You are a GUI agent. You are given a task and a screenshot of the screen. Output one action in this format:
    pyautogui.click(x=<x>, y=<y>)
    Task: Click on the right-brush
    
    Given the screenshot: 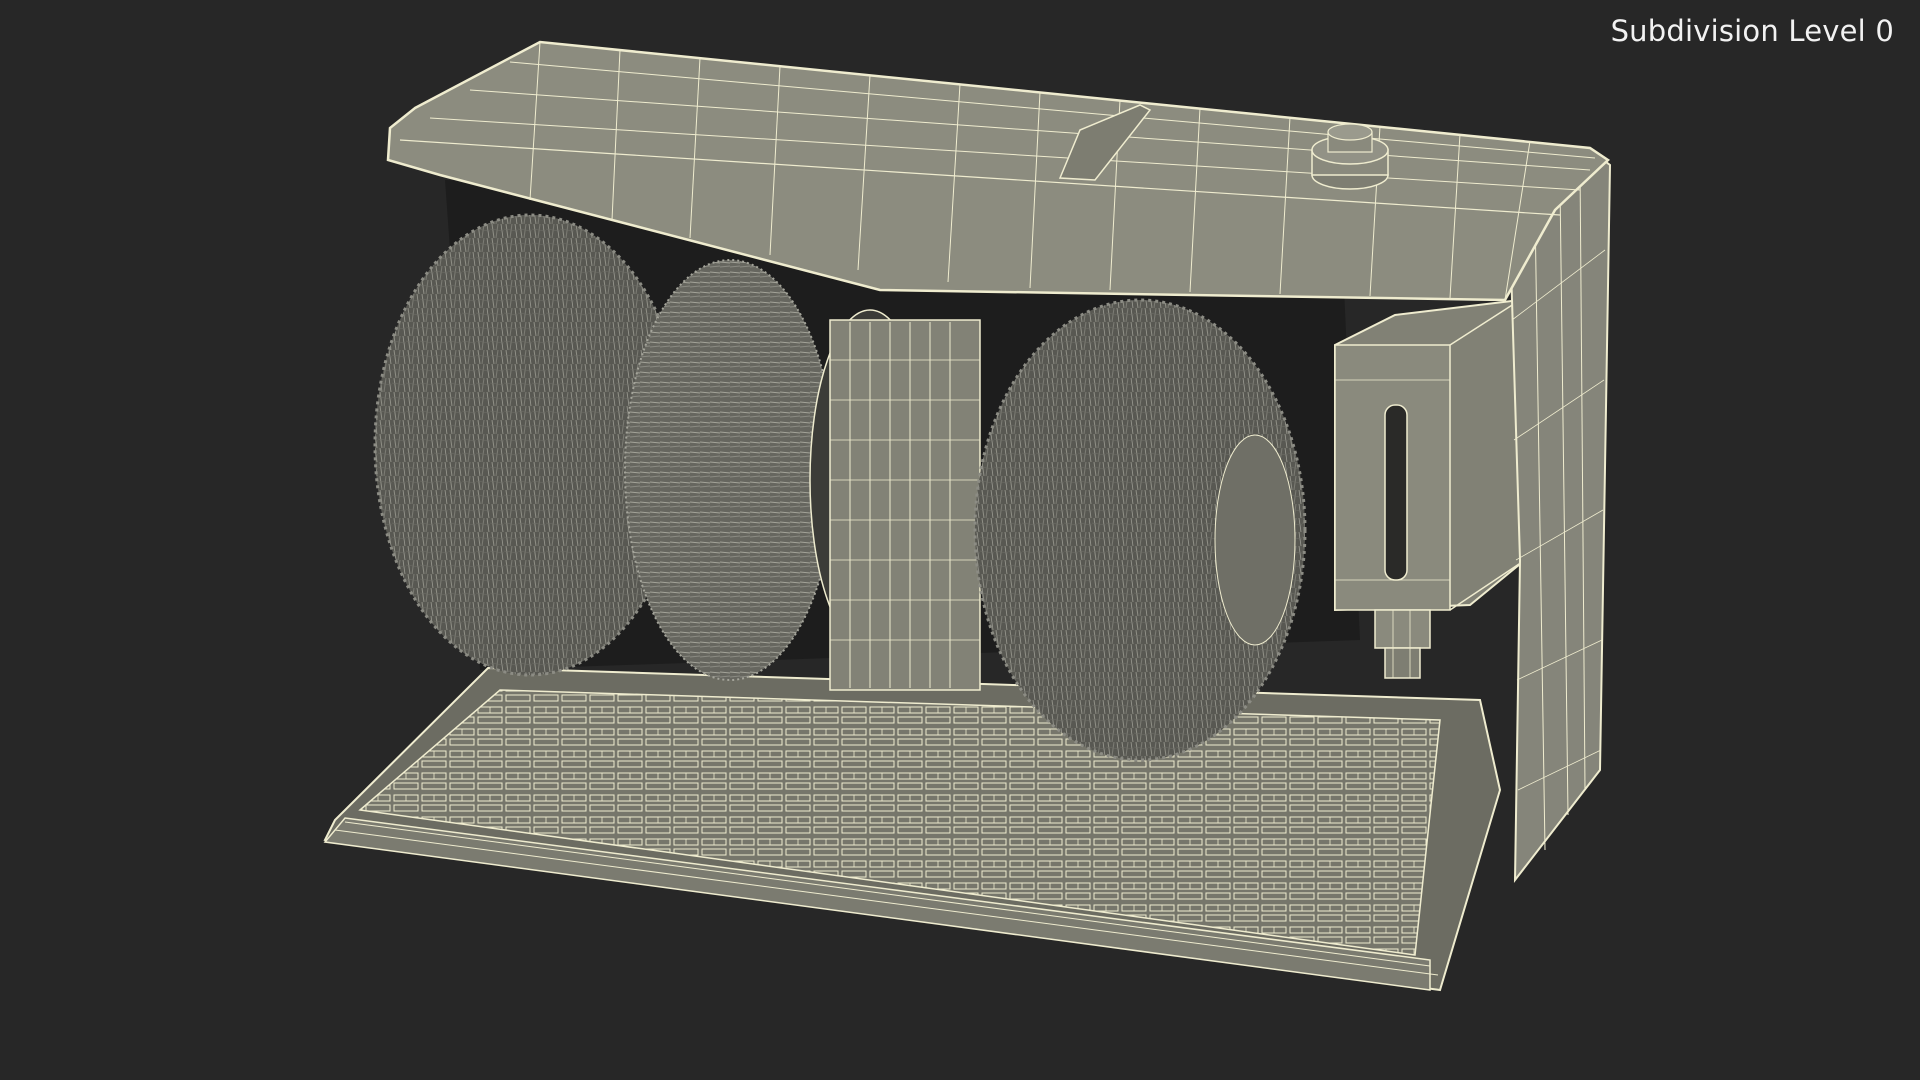 What is the action you would take?
    pyautogui.click(x=1140, y=530)
    